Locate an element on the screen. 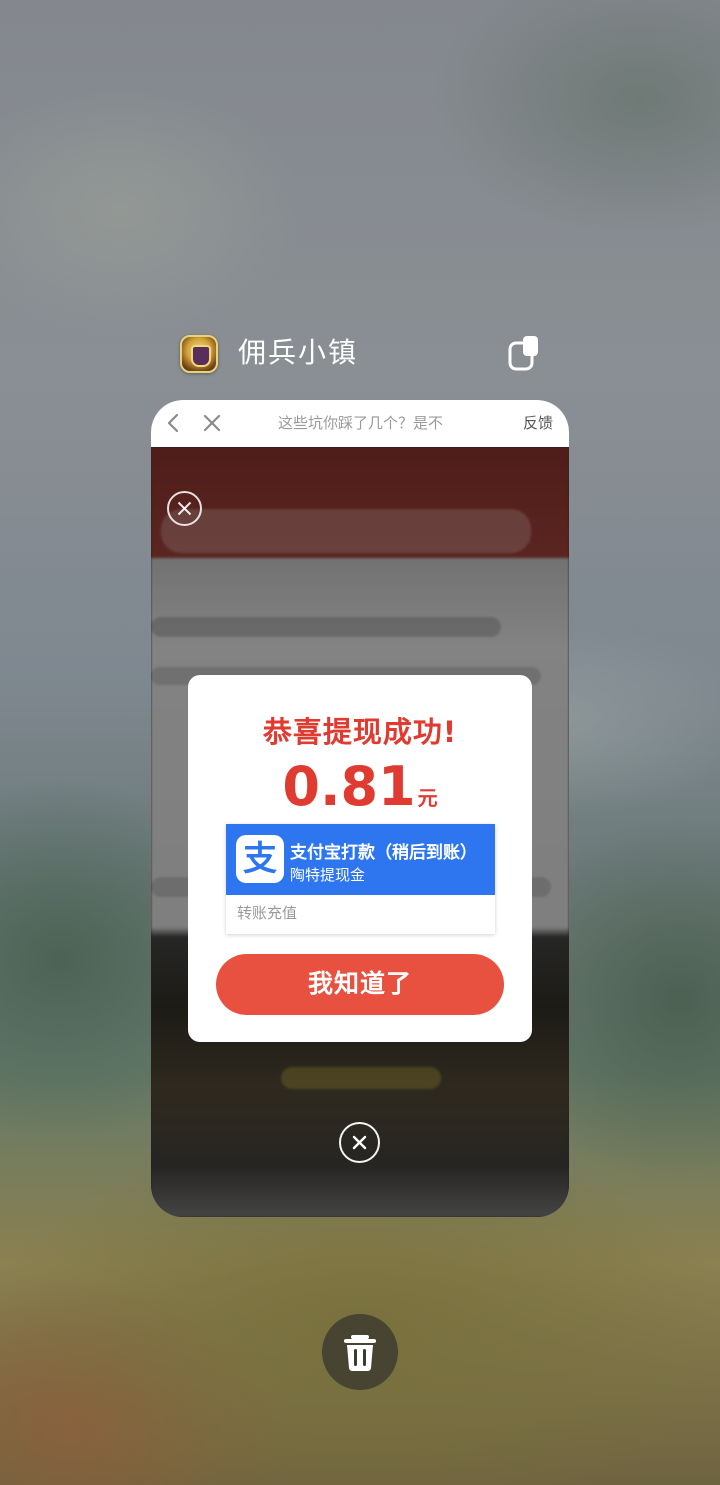 The image size is (720, 1485). withdraw-amount: 0.81 元 is located at coordinates (360, 786).